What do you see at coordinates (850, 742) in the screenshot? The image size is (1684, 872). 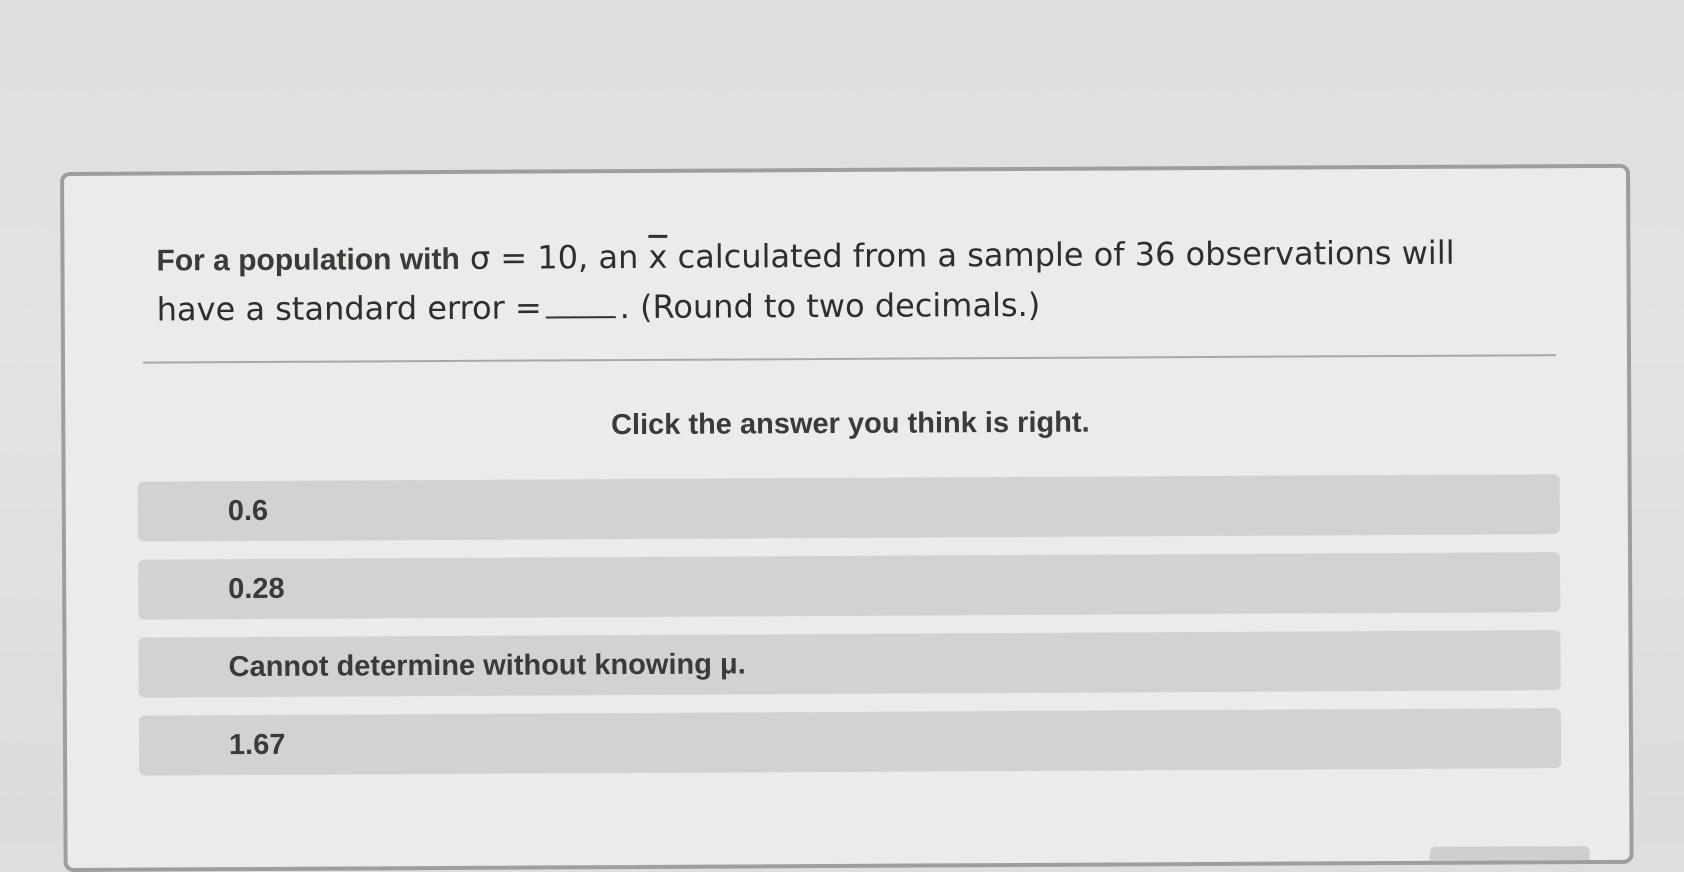 I see `answer-option-4: 1.67` at bounding box center [850, 742].